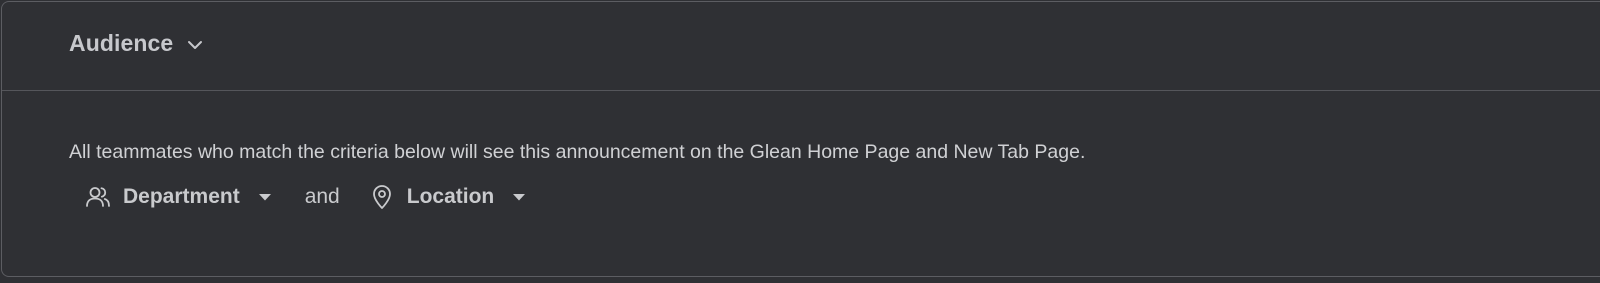  What do you see at coordinates (382, 197) in the screenshot?
I see `map-pin-icon` at bounding box center [382, 197].